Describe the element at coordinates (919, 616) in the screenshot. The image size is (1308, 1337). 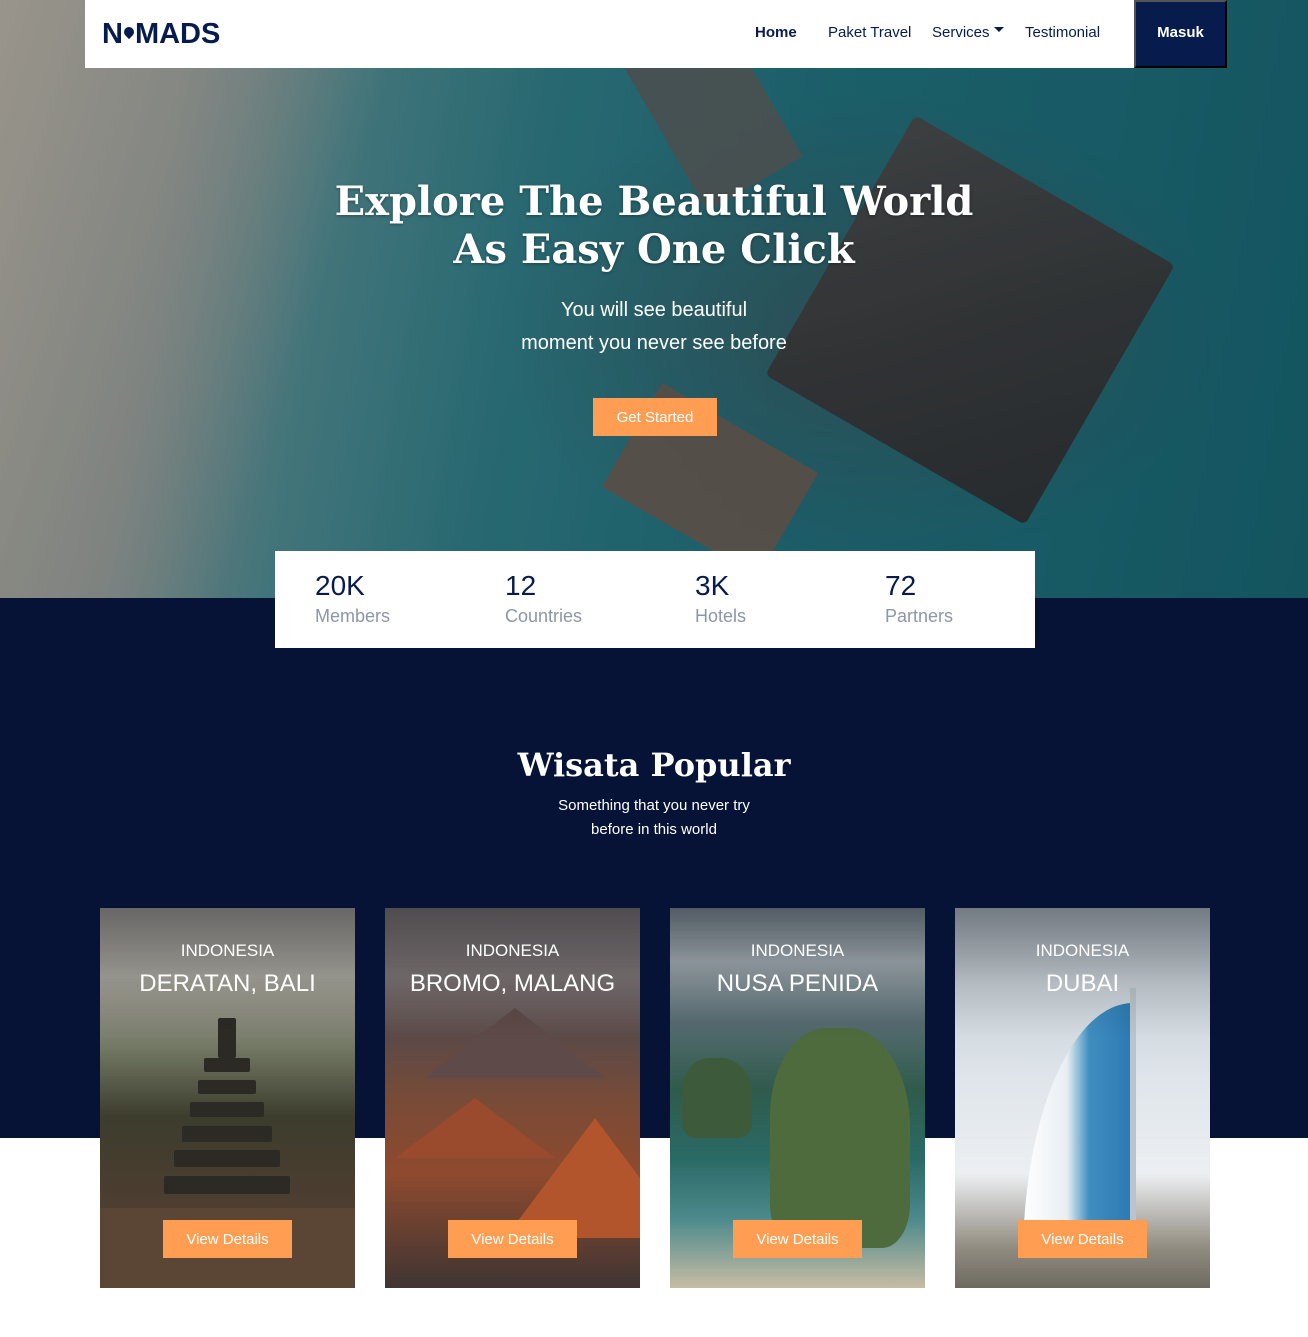
I see `stat-label: Partners` at that location.